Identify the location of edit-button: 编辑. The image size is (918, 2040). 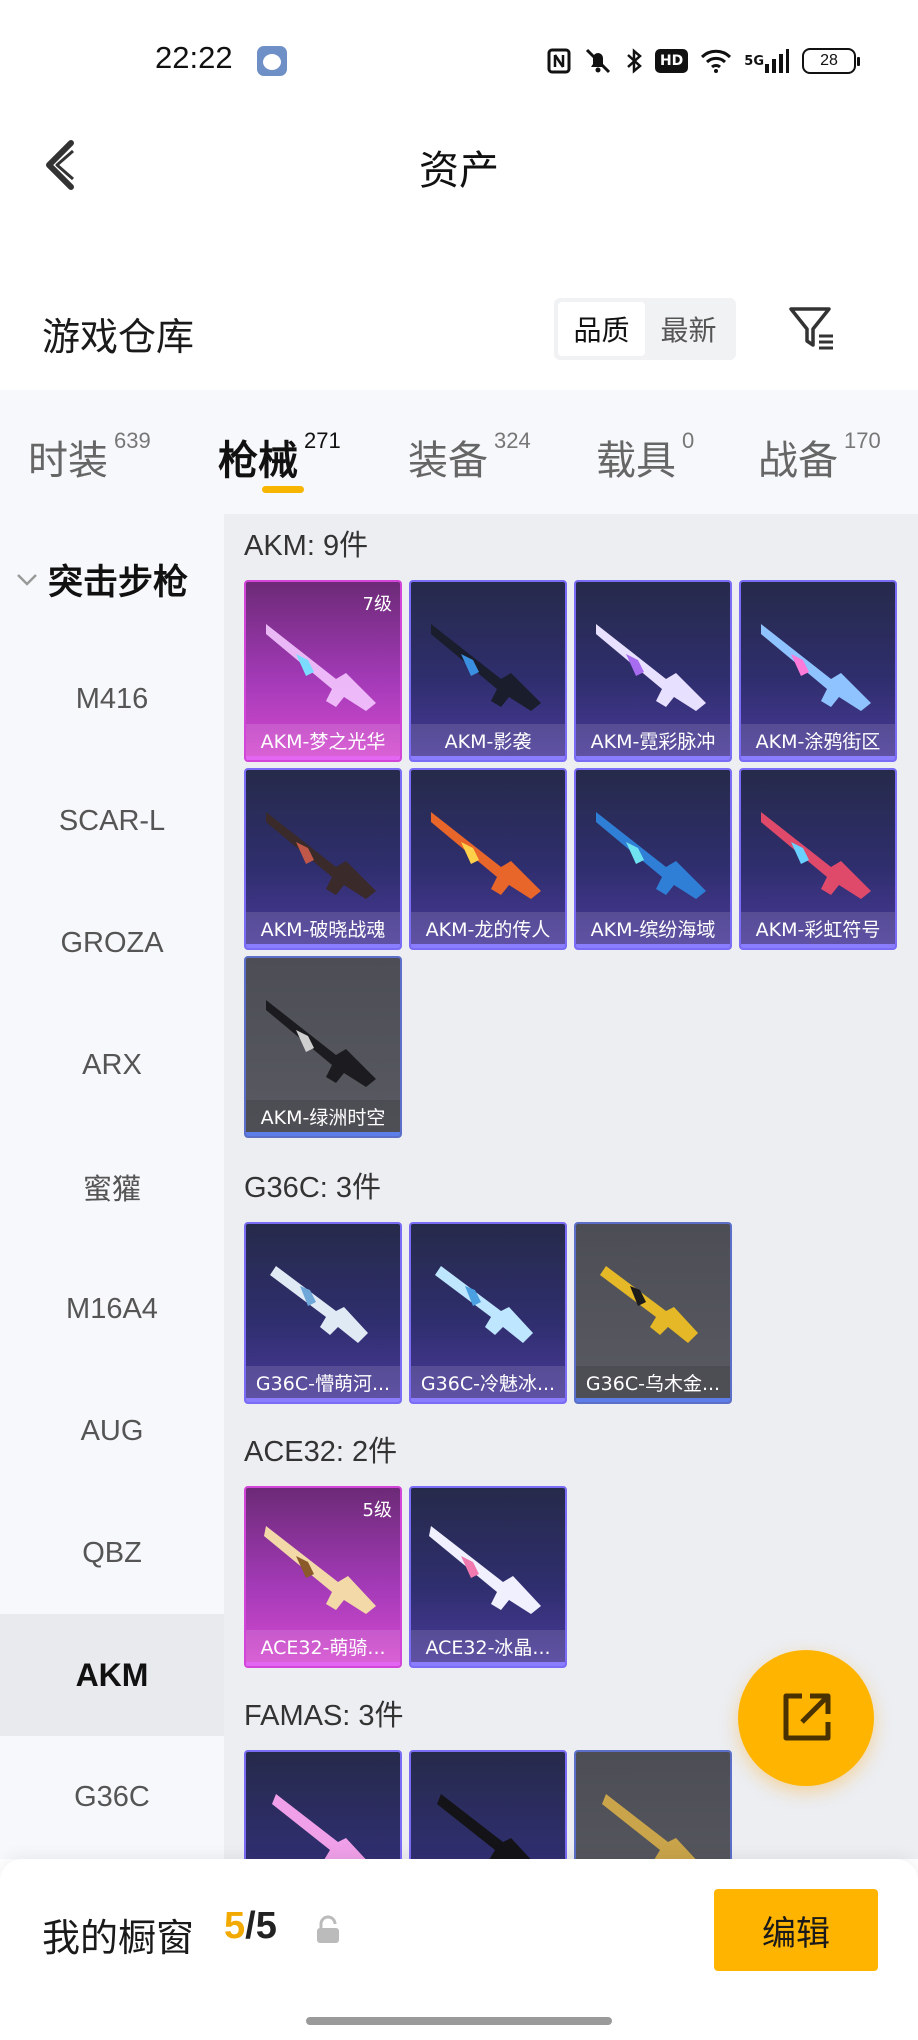
(796, 1930).